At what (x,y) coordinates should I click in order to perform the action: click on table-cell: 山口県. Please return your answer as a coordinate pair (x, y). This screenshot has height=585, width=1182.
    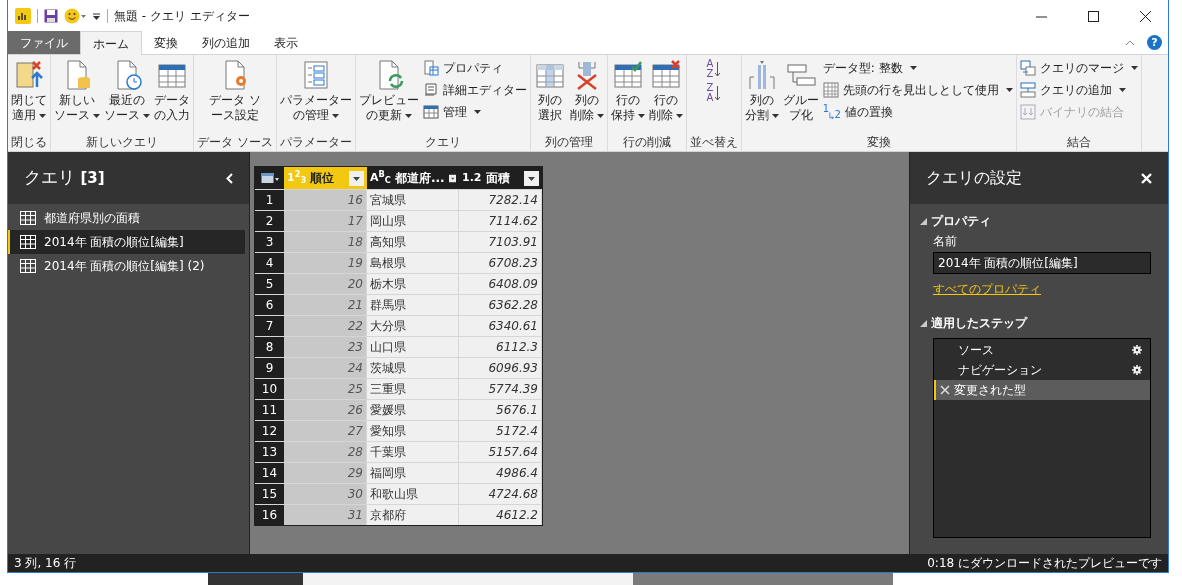
    Looking at the image, I should click on (413, 347).